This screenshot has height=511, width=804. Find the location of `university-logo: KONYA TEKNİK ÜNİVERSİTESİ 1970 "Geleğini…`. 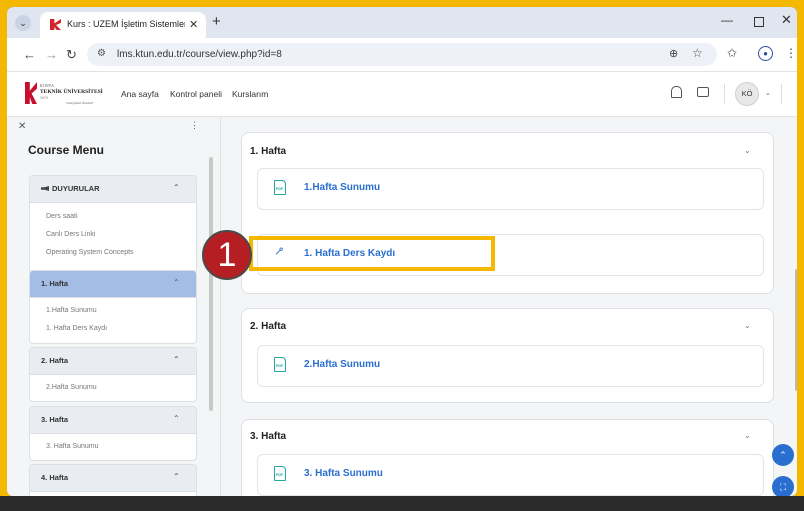

university-logo: KONYA TEKNİK ÜNİVERSİTESİ 1970 "Geleğini… is located at coordinates (64, 94).